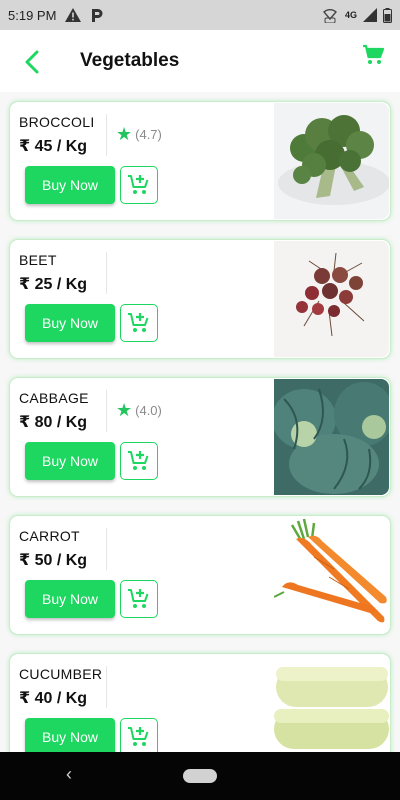 This screenshot has height=800, width=400. I want to click on product-price: ₹ 80 / Kg, so click(53, 422).